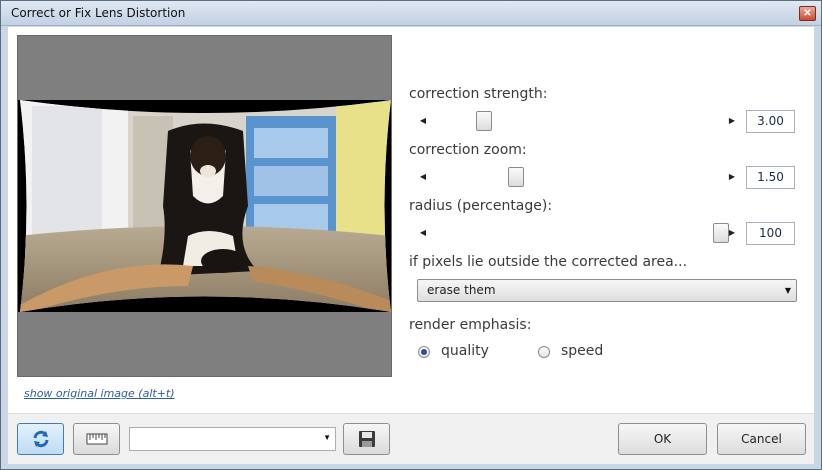  I want to click on zoom-slider: ◀ ▶, so click(577, 177).